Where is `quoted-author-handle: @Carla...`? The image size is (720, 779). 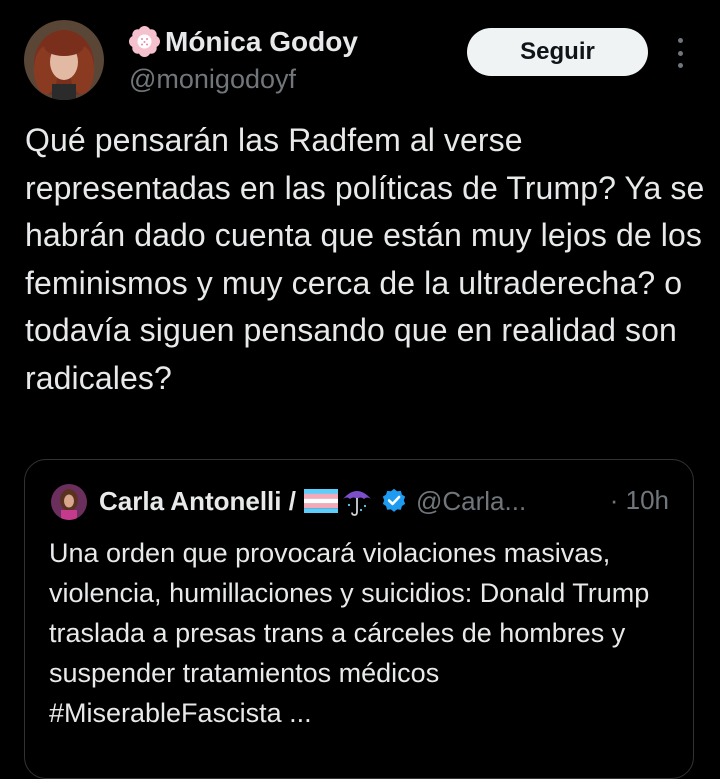
quoted-author-handle: @Carla... is located at coordinates (471, 501).